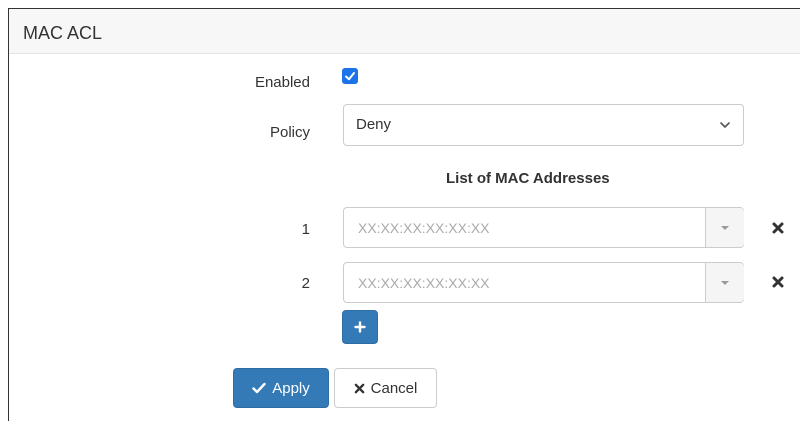  I want to click on apply-label: Apply, so click(291, 388).